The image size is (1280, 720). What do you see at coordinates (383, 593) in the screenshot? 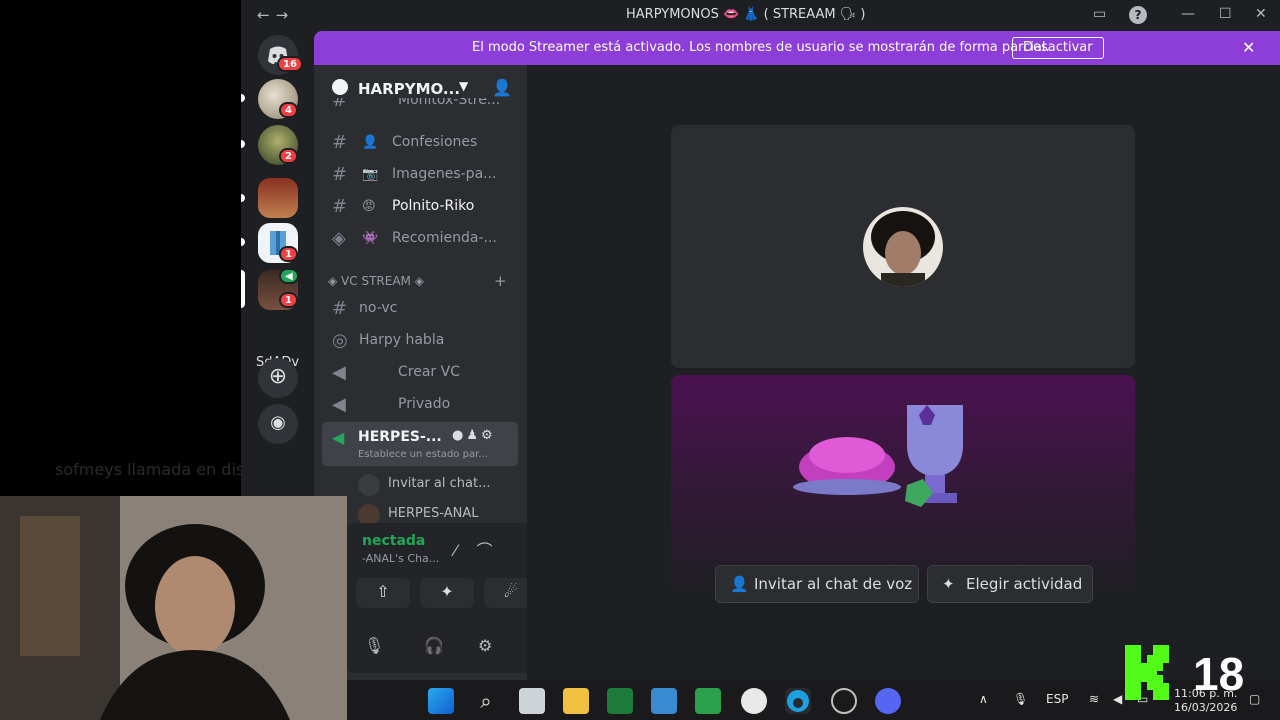
I see `screen-share-button: ⇧` at bounding box center [383, 593].